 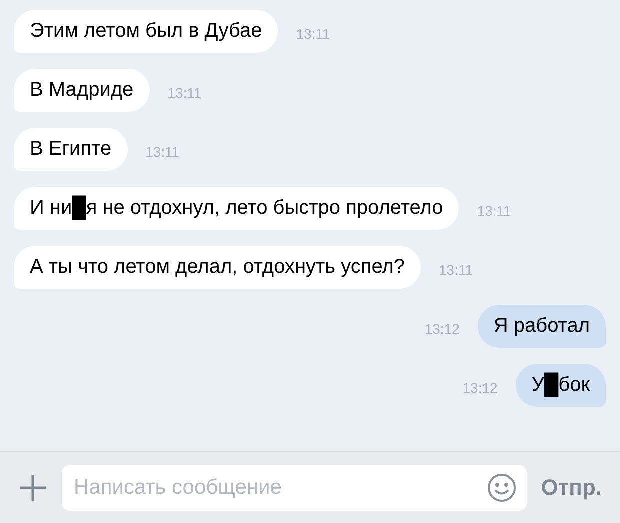 What do you see at coordinates (561, 385) in the screenshot?
I see `message-bubble: У█бок` at bounding box center [561, 385].